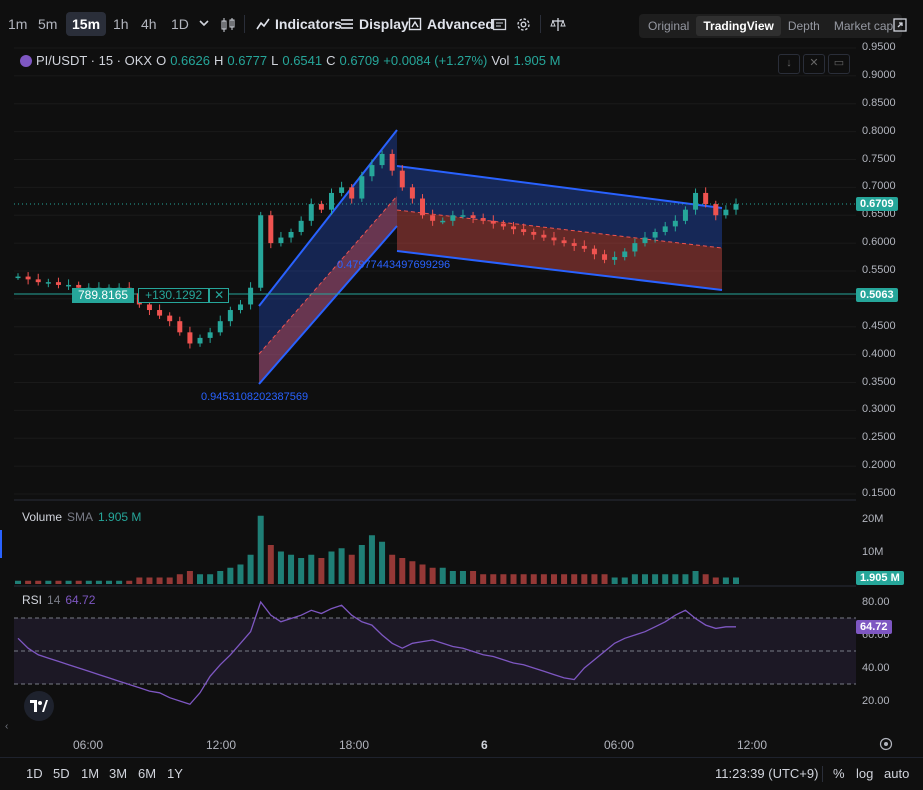  What do you see at coordinates (228, 26) in the screenshot?
I see `candle-type-icon` at bounding box center [228, 26].